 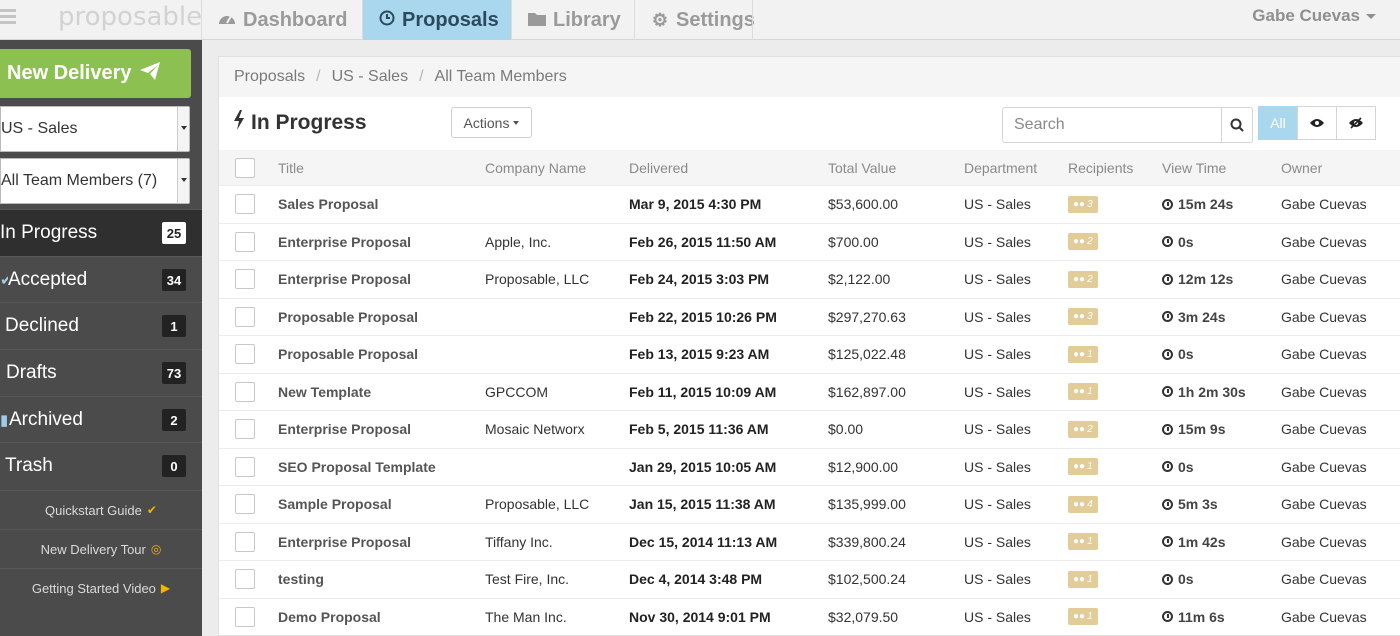 What do you see at coordinates (1317, 123) in the screenshot?
I see `filter-viewed-button` at bounding box center [1317, 123].